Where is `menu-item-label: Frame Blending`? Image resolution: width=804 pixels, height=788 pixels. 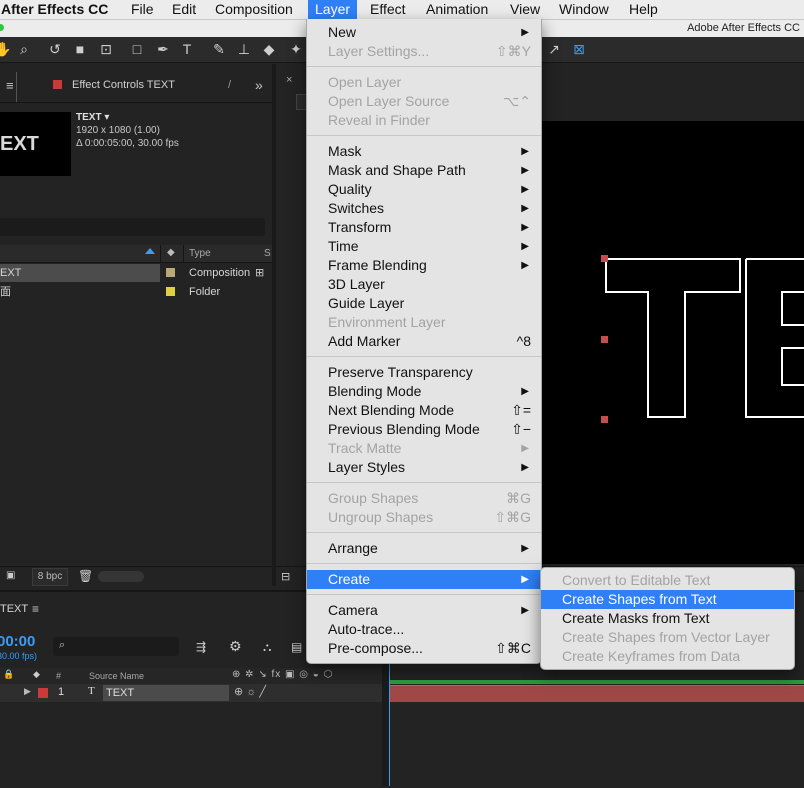 menu-item-label: Frame Blending is located at coordinates (377, 265).